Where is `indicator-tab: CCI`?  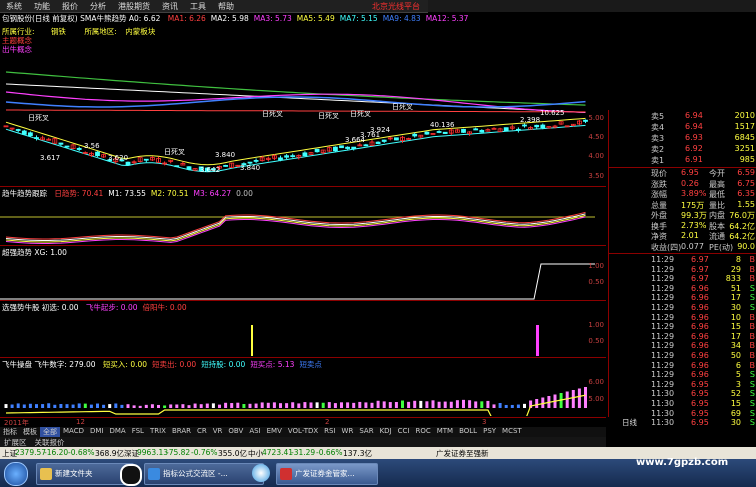 indicator-tab: CCI is located at coordinates (404, 432).